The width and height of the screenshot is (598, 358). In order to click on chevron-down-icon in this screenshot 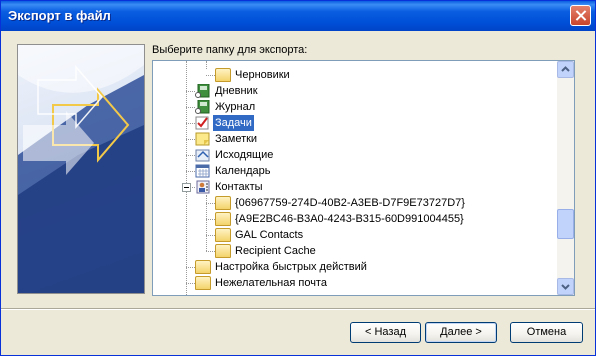, I will do `click(565, 287)`.